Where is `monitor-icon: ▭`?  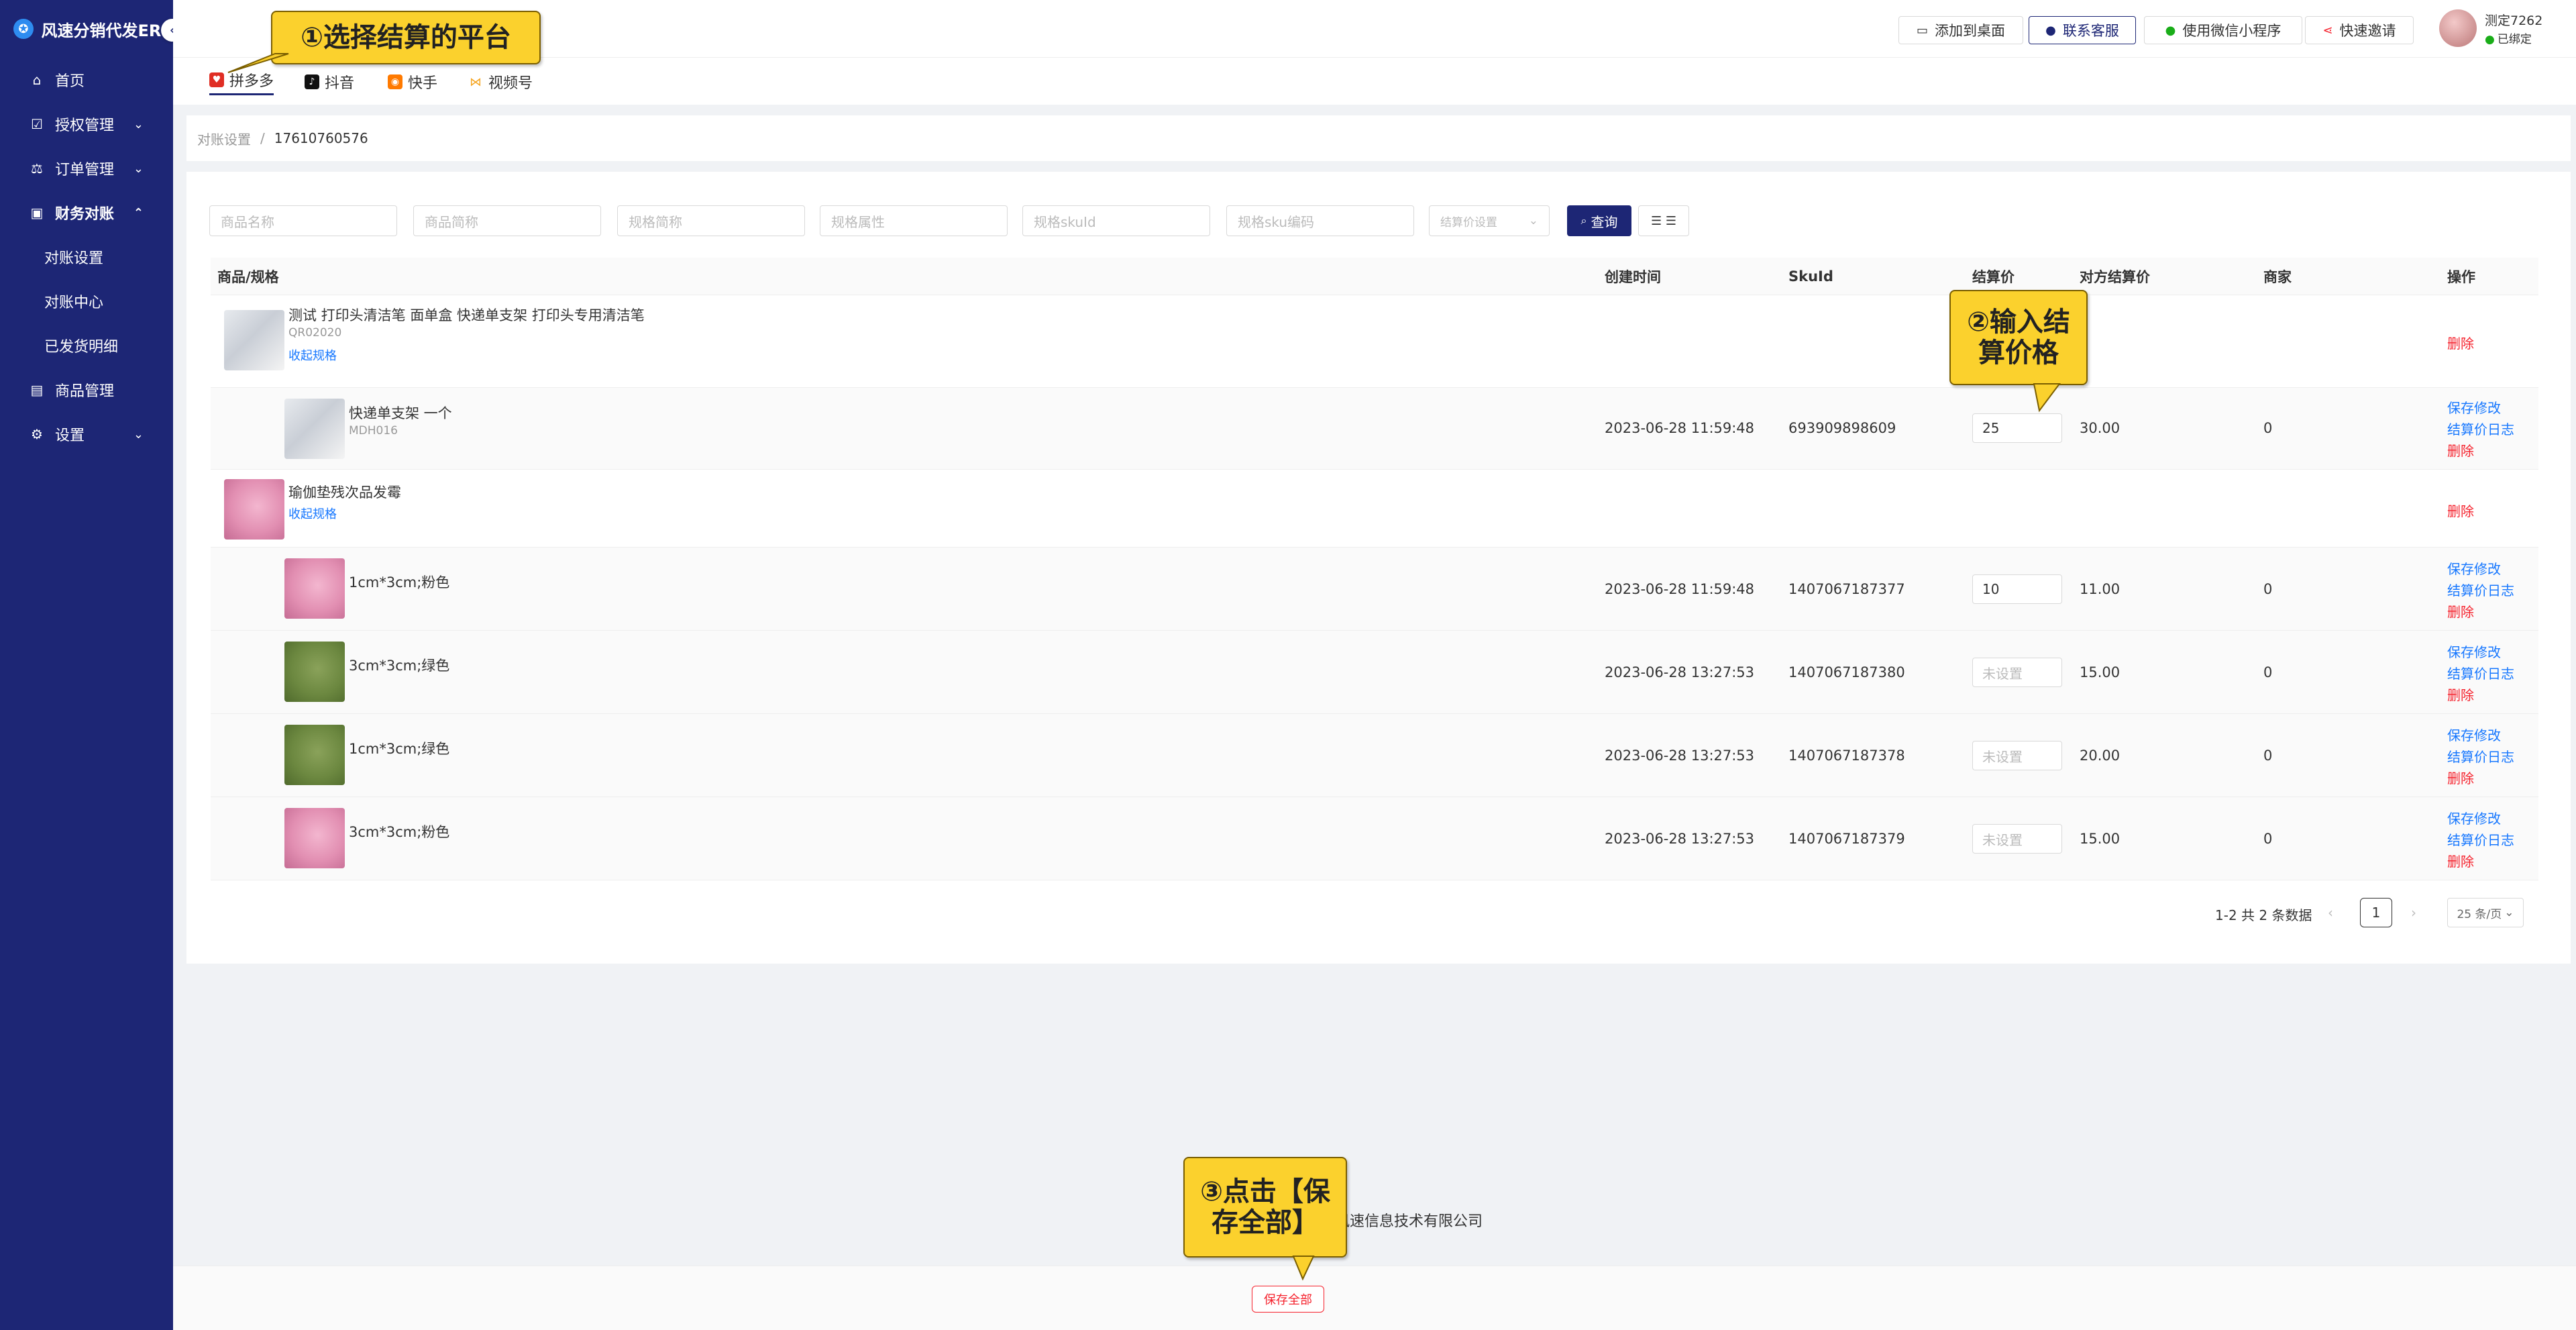
monitor-icon: ▭ is located at coordinates (1922, 30).